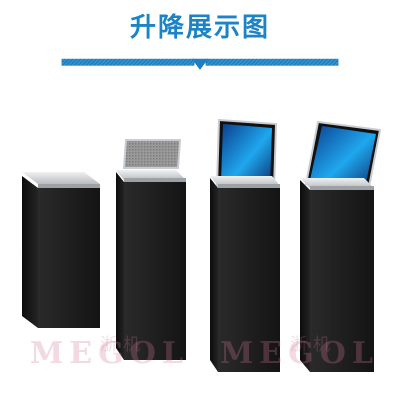 Image resolution: width=400 pixels, height=400 pixels. I want to click on banner-stripe-left, so click(128, 62).